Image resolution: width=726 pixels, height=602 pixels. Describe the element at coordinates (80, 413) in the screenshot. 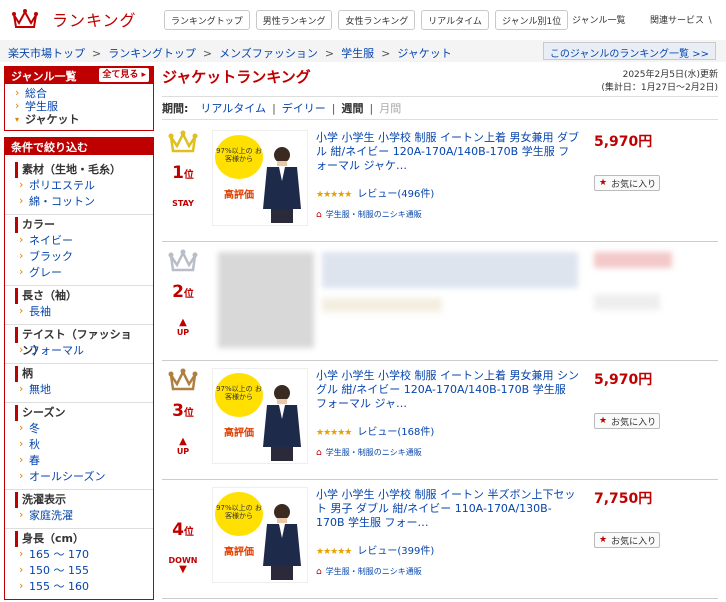

I see `filter-title: シーズン` at that location.